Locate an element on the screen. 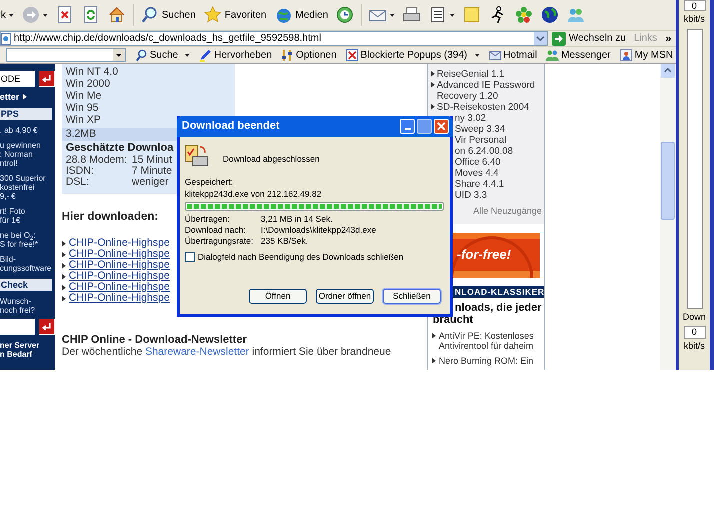 This screenshot has height=525, width=714. sidebar-text: kostenfrei is located at coordinates (17, 187).